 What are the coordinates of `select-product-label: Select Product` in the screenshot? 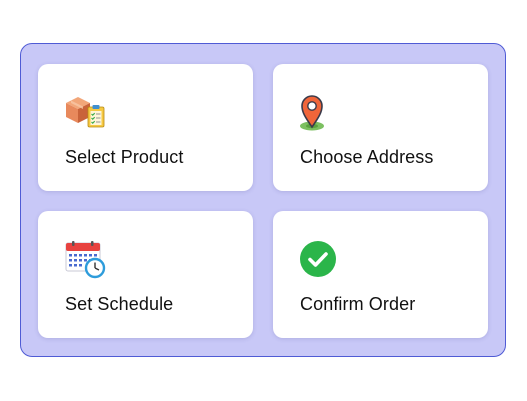 It's located at (124, 157).